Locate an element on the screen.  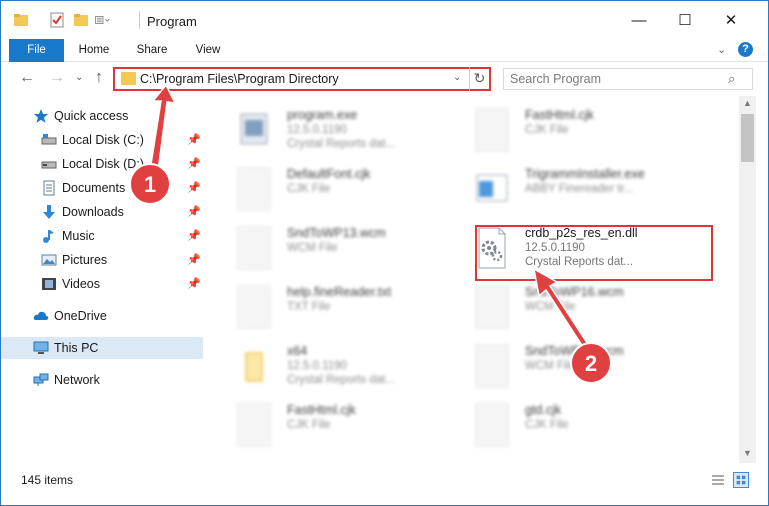
minimize-button: — is located at coordinates (639, 20).